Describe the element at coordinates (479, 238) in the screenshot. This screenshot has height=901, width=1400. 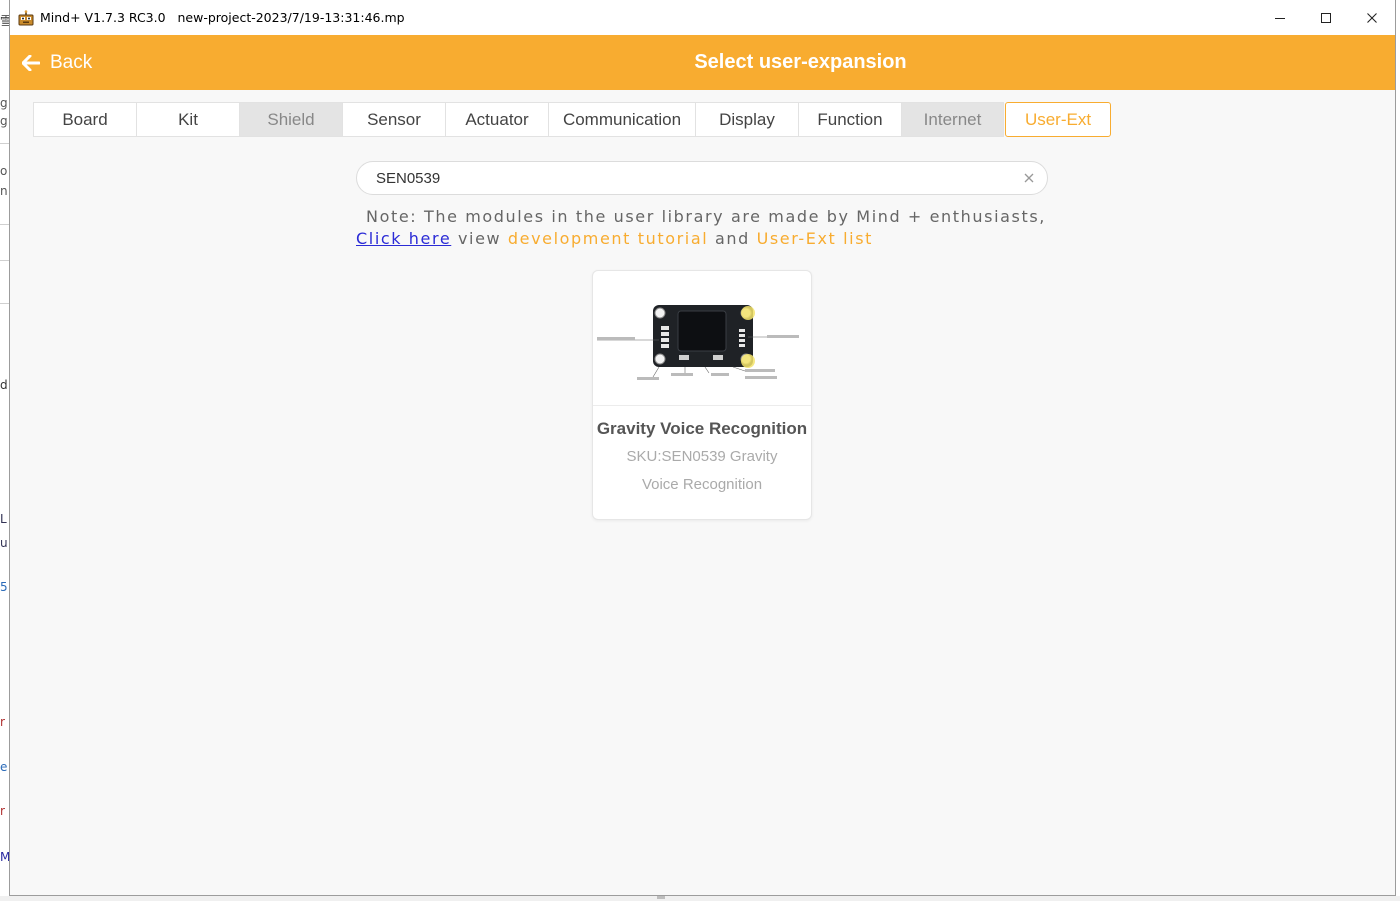
I see `note-view-text: view` at that location.